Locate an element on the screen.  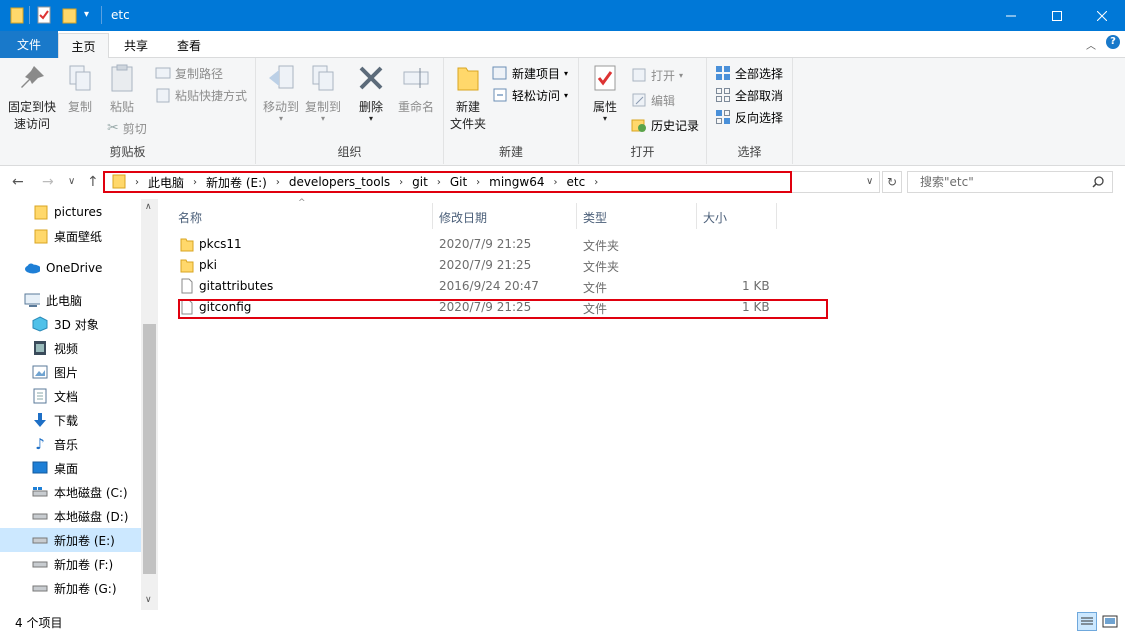
clipboard-group-label: 剪贴板 is located at coordinates (127, 152).